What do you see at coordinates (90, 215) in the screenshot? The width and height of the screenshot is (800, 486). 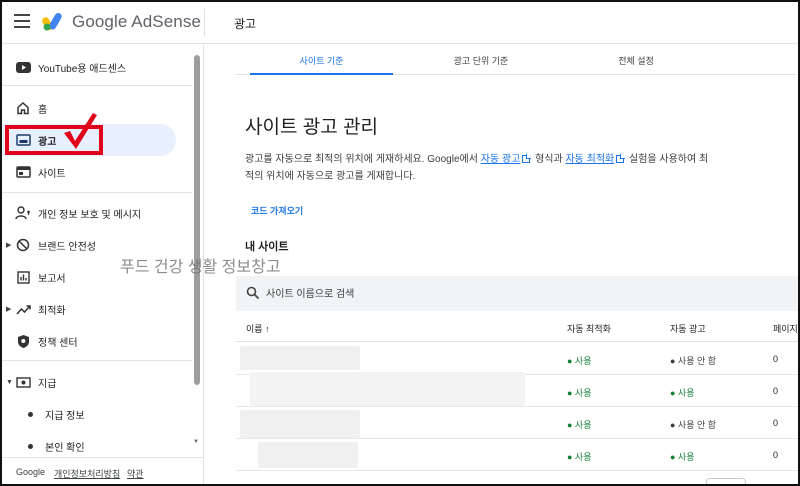 I see `sidebar-item-label: 개인 정보 보호 및 메시지` at bounding box center [90, 215].